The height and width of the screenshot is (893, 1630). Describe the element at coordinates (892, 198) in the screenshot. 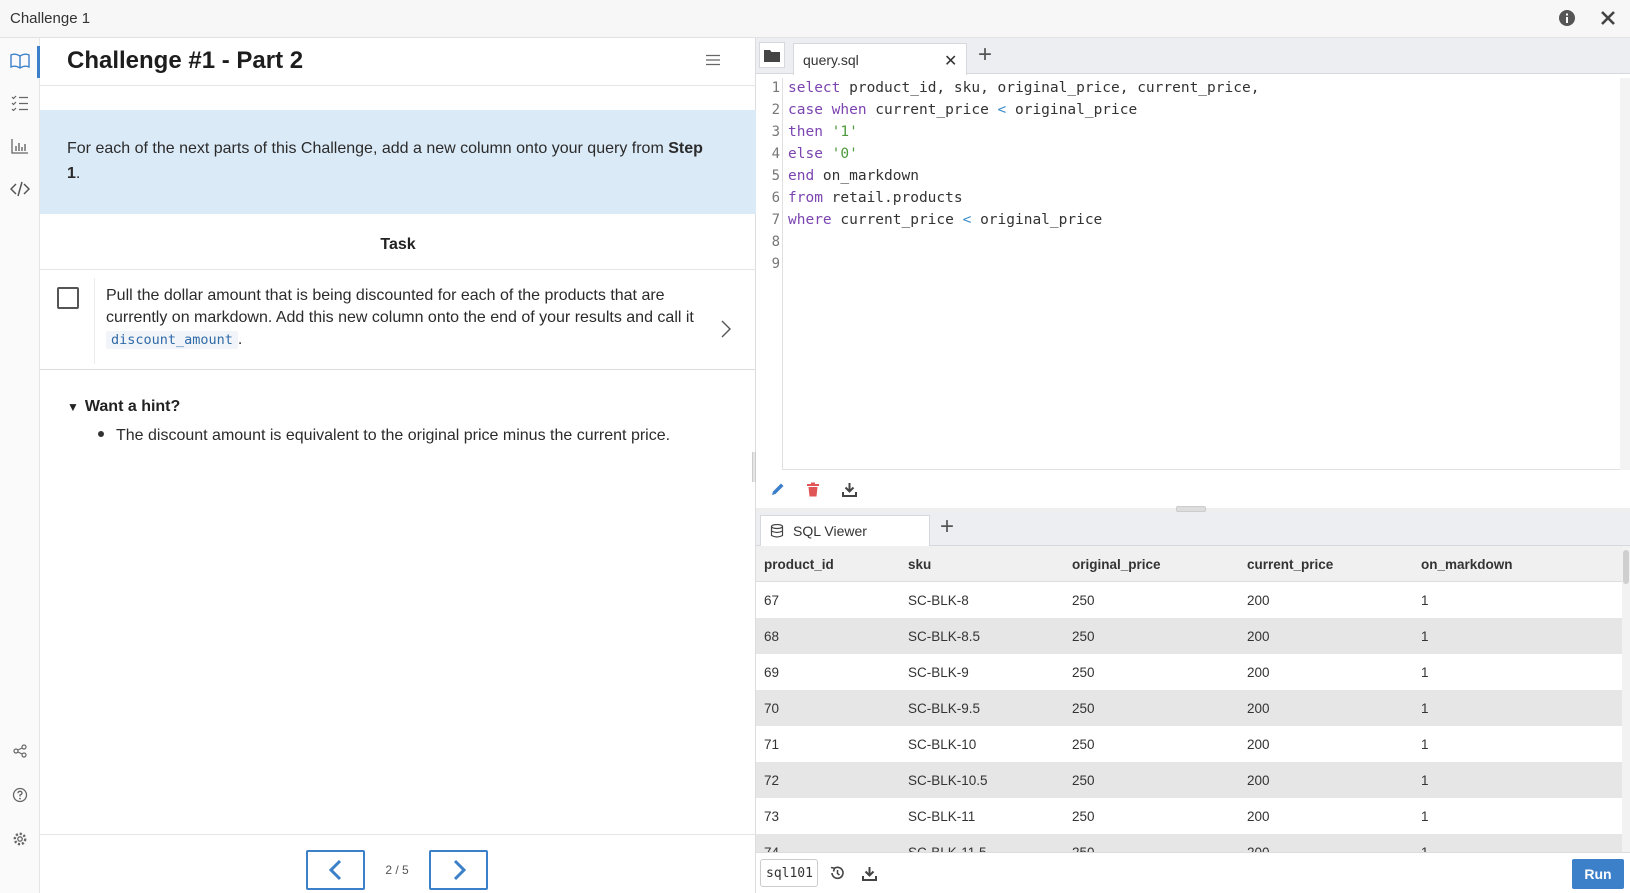

I see `code-token: retail.products` at that location.